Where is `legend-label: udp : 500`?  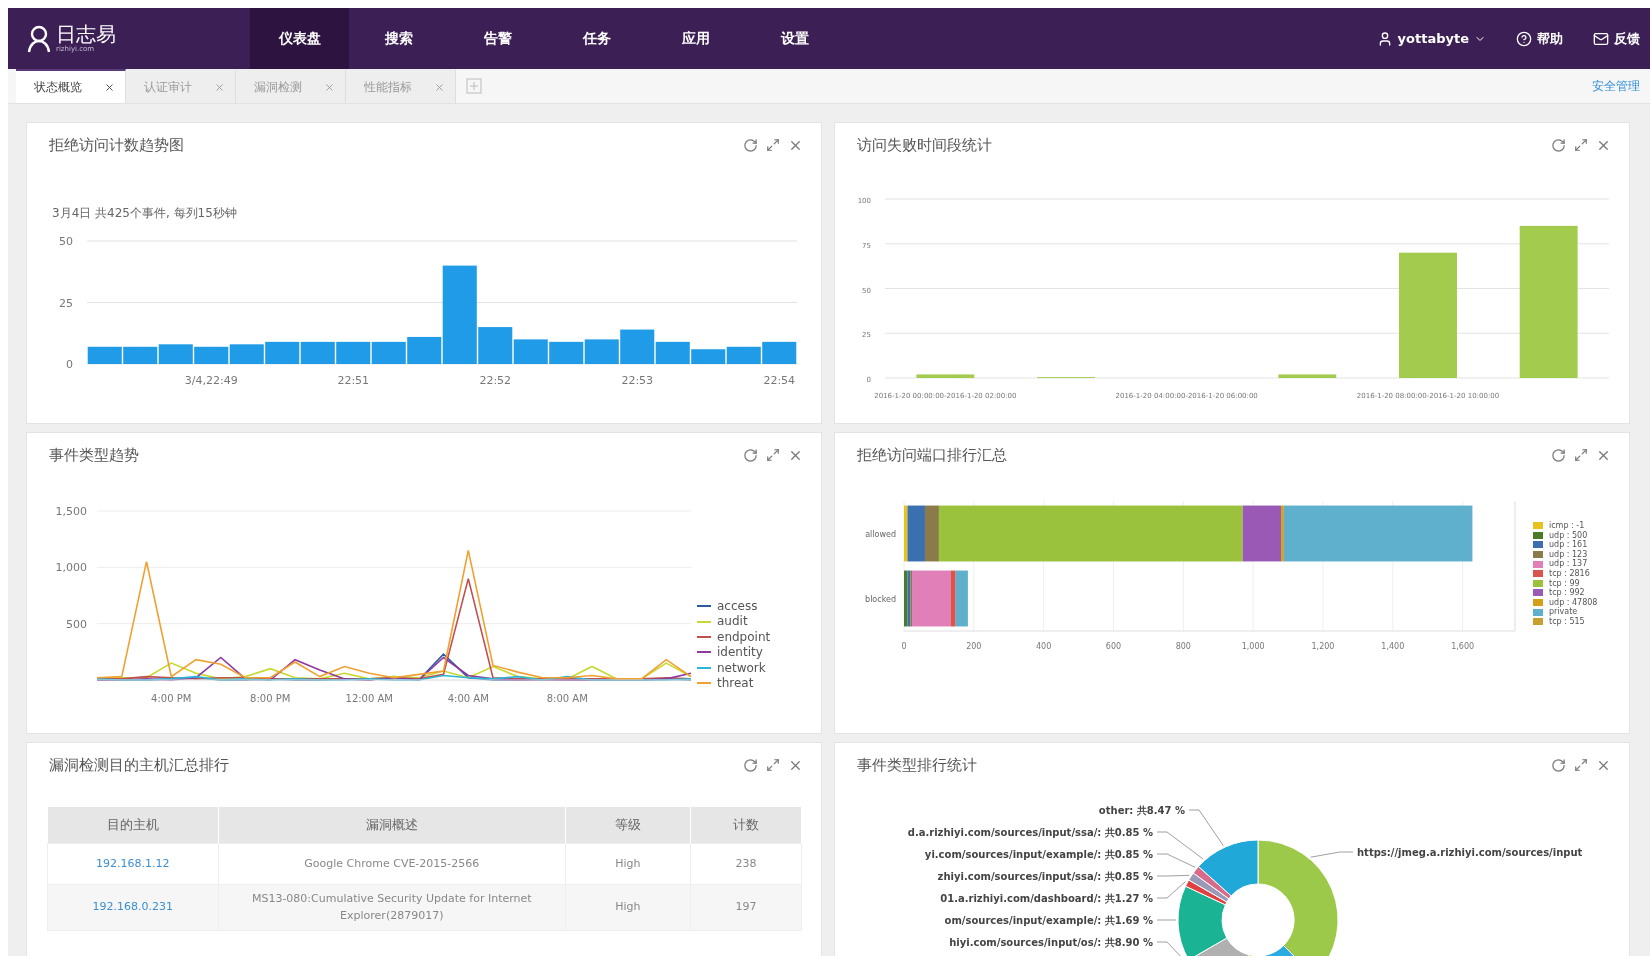
legend-label: udp : 500 is located at coordinates (1568, 535).